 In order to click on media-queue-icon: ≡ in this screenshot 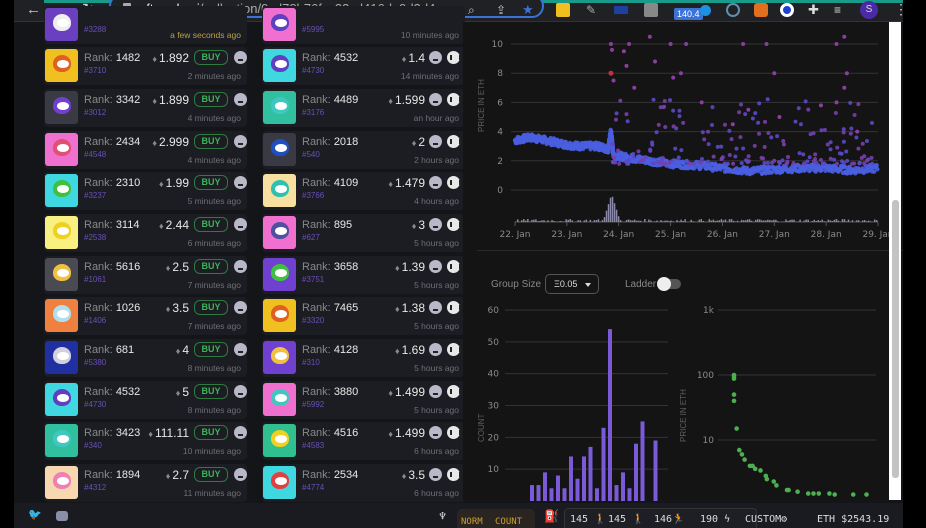, I will do `click(837, 10)`.